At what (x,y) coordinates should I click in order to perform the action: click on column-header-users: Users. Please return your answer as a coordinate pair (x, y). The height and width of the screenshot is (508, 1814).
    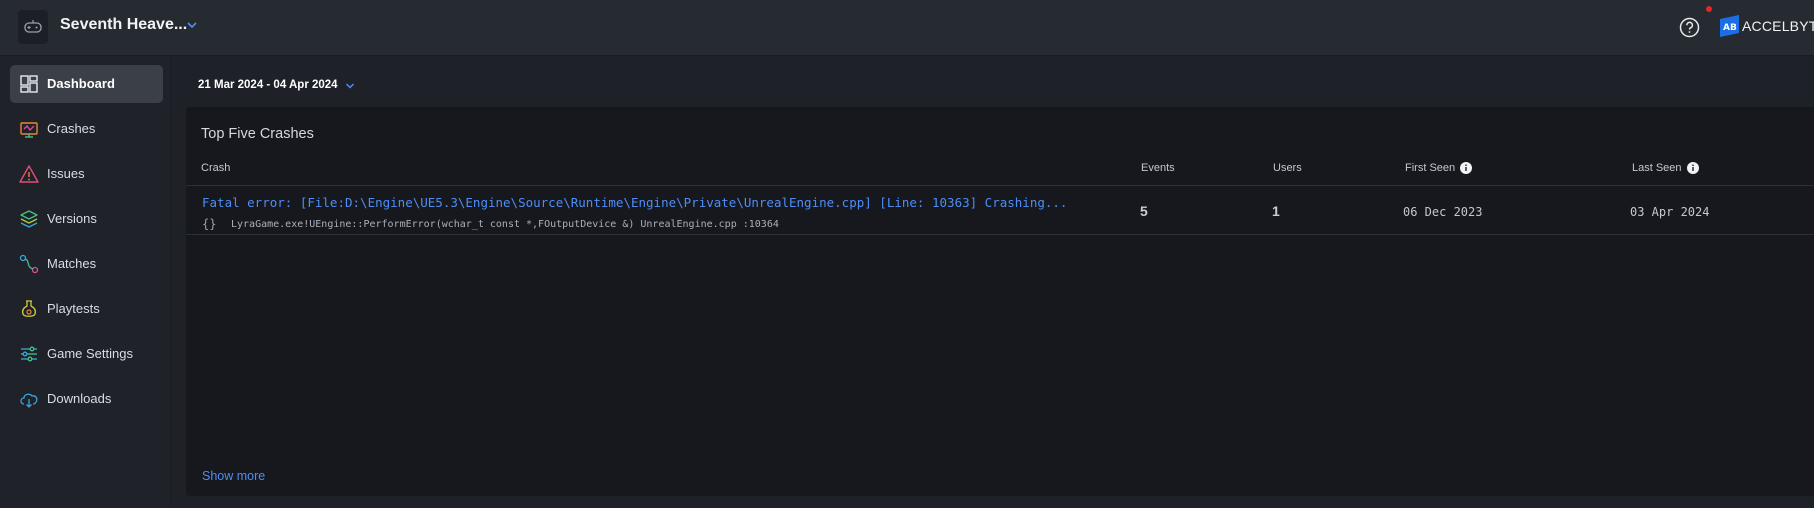
    Looking at the image, I should click on (1287, 168).